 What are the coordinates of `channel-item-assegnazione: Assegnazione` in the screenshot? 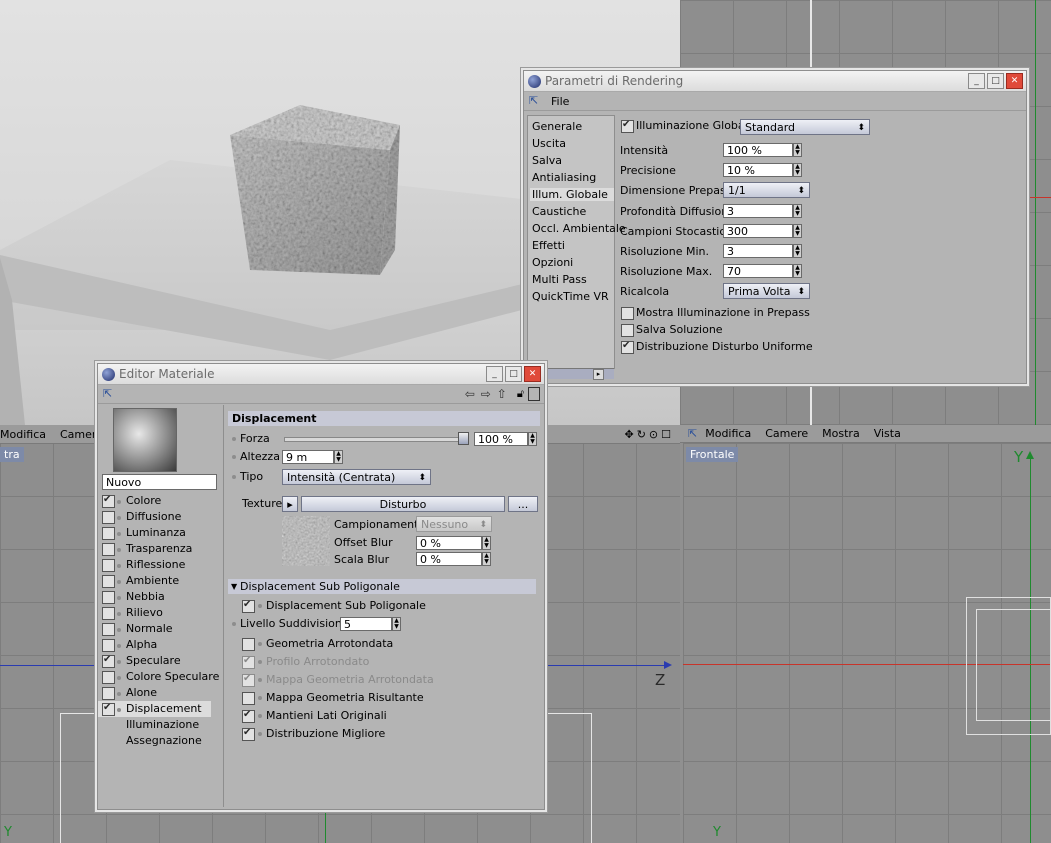 It's located at (160, 741).